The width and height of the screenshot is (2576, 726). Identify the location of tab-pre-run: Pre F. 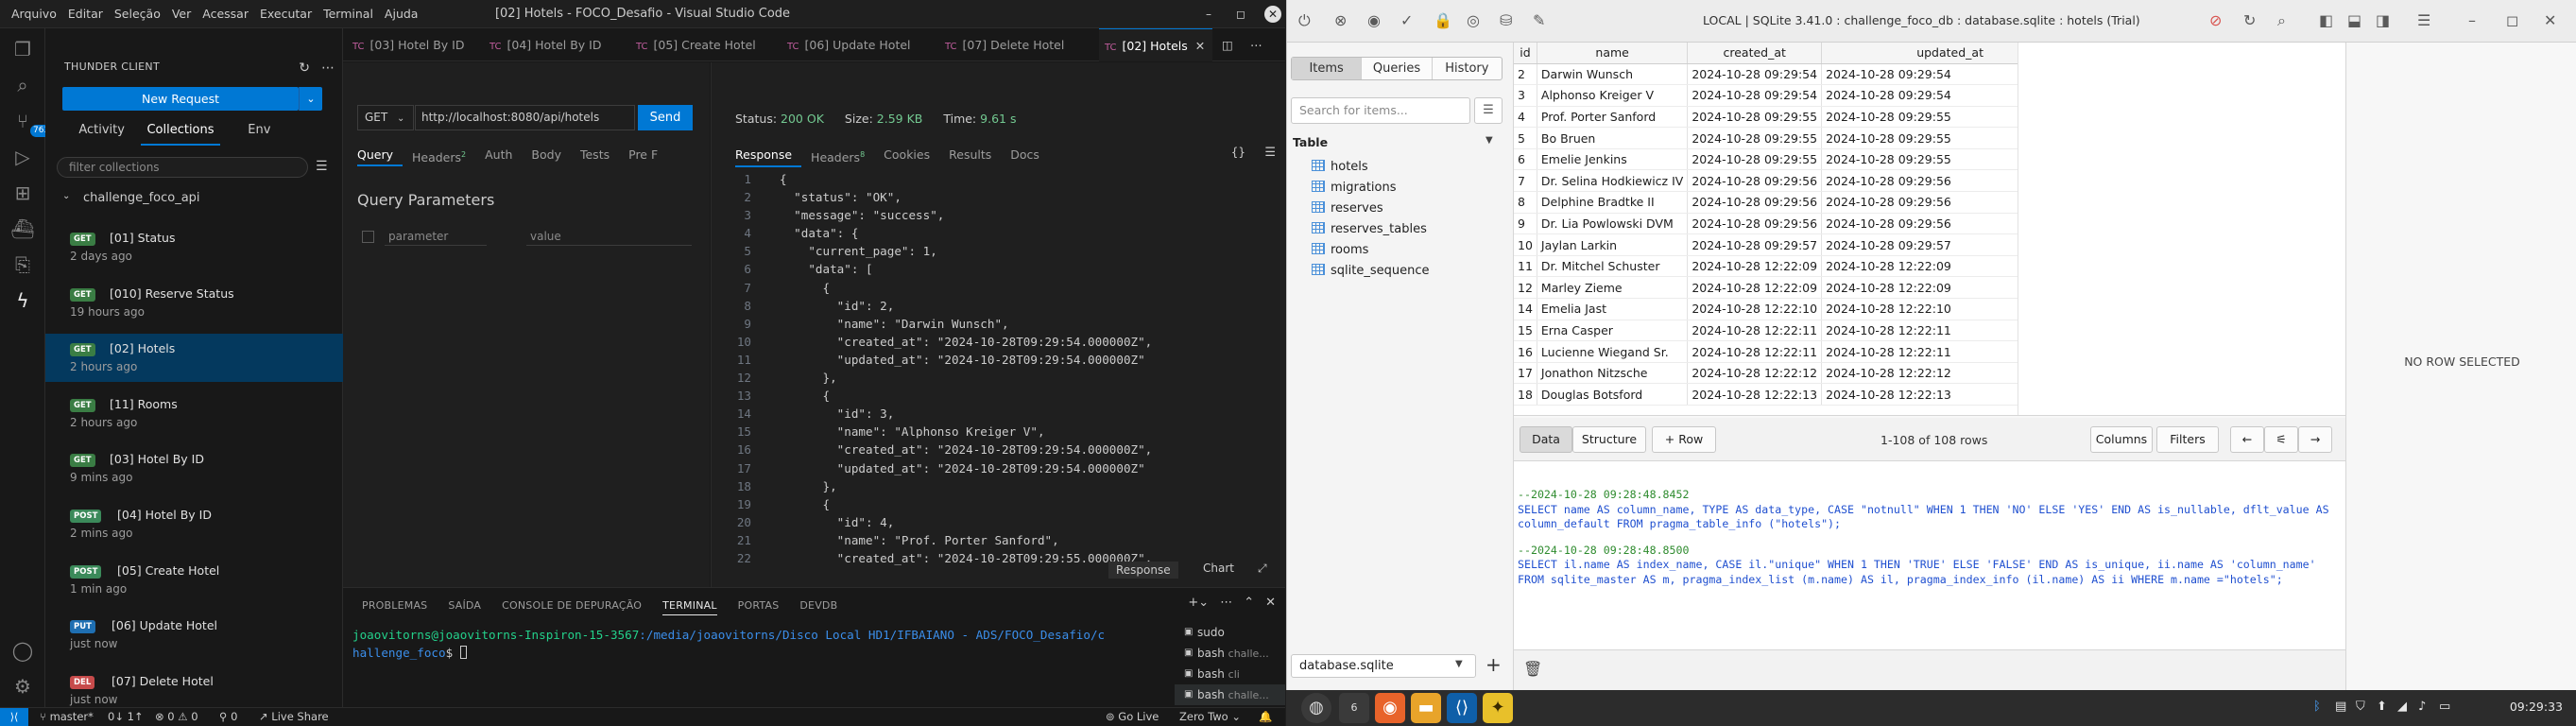
(647, 156).